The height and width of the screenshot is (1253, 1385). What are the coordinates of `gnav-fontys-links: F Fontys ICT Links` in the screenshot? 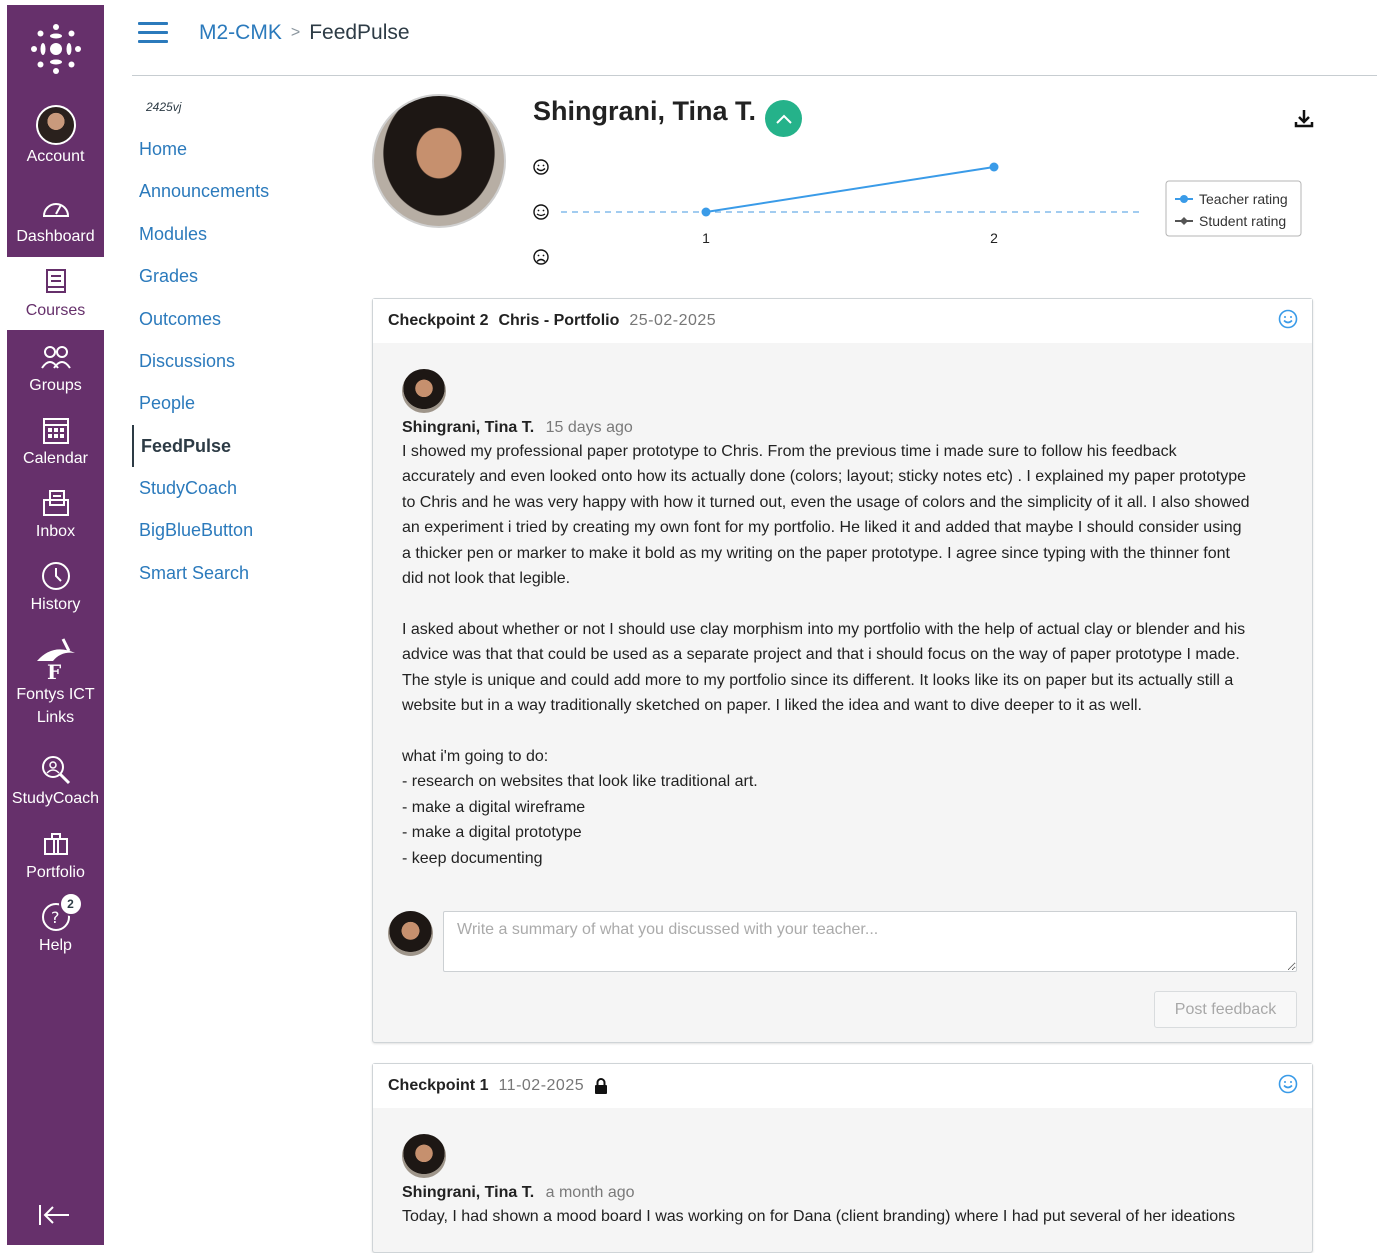 It's located at (55, 685).